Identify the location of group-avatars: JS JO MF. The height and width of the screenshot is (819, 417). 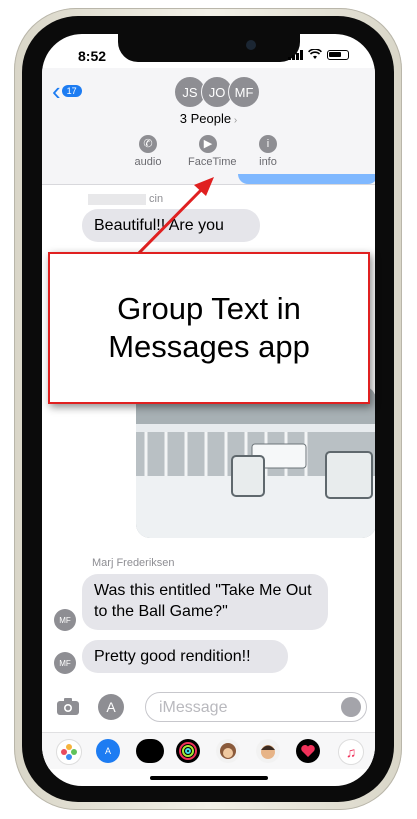
(219, 92).